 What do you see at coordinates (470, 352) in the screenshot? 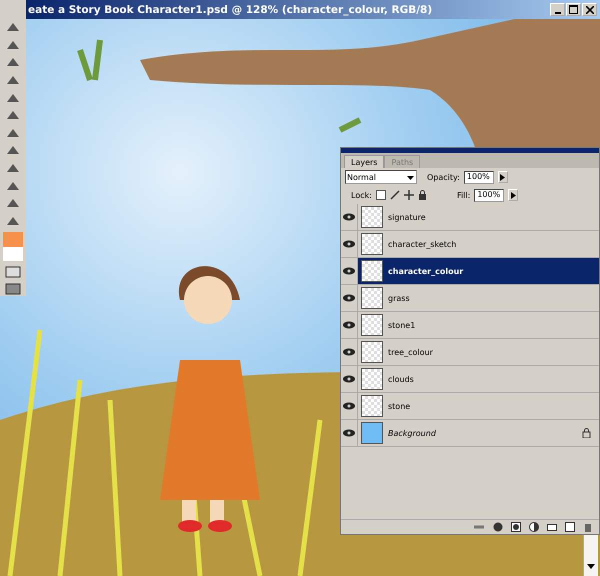
I see `layer-row: tree_colour` at bounding box center [470, 352].